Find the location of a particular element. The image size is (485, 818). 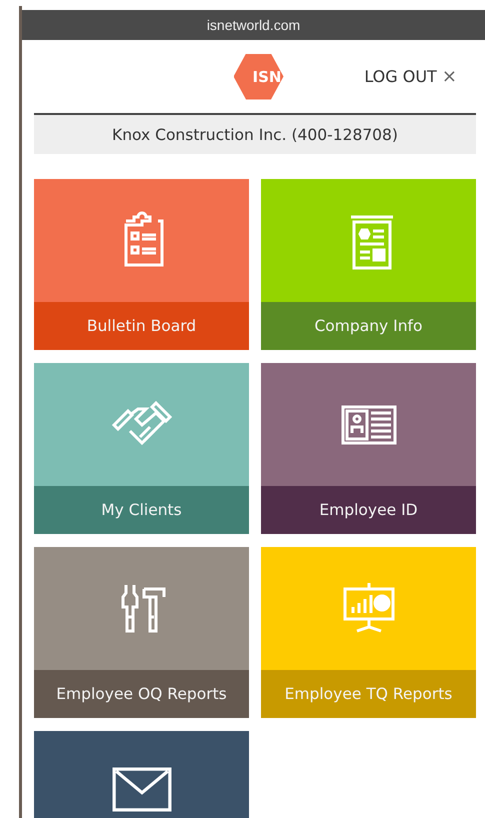

tile-label: Company Info is located at coordinates (368, 326).